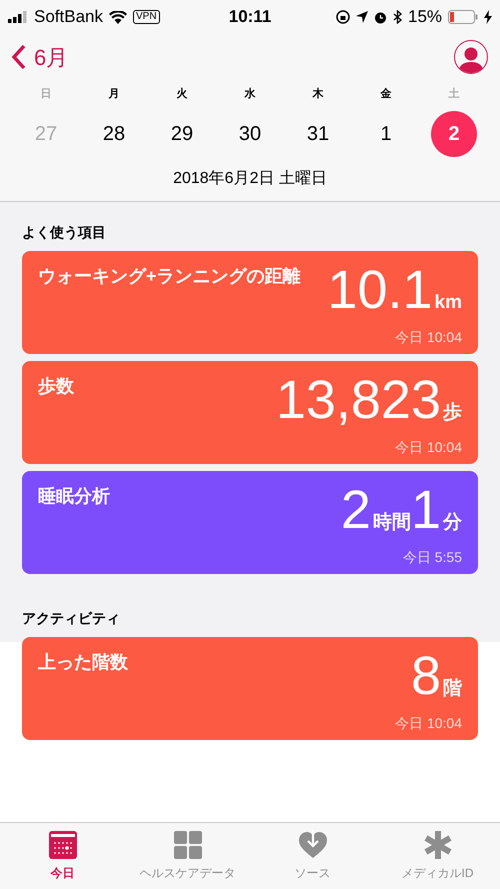  Describe the element at coordinates (452, 688) in the screenshot. I see `metric-unit: 階` at that location.